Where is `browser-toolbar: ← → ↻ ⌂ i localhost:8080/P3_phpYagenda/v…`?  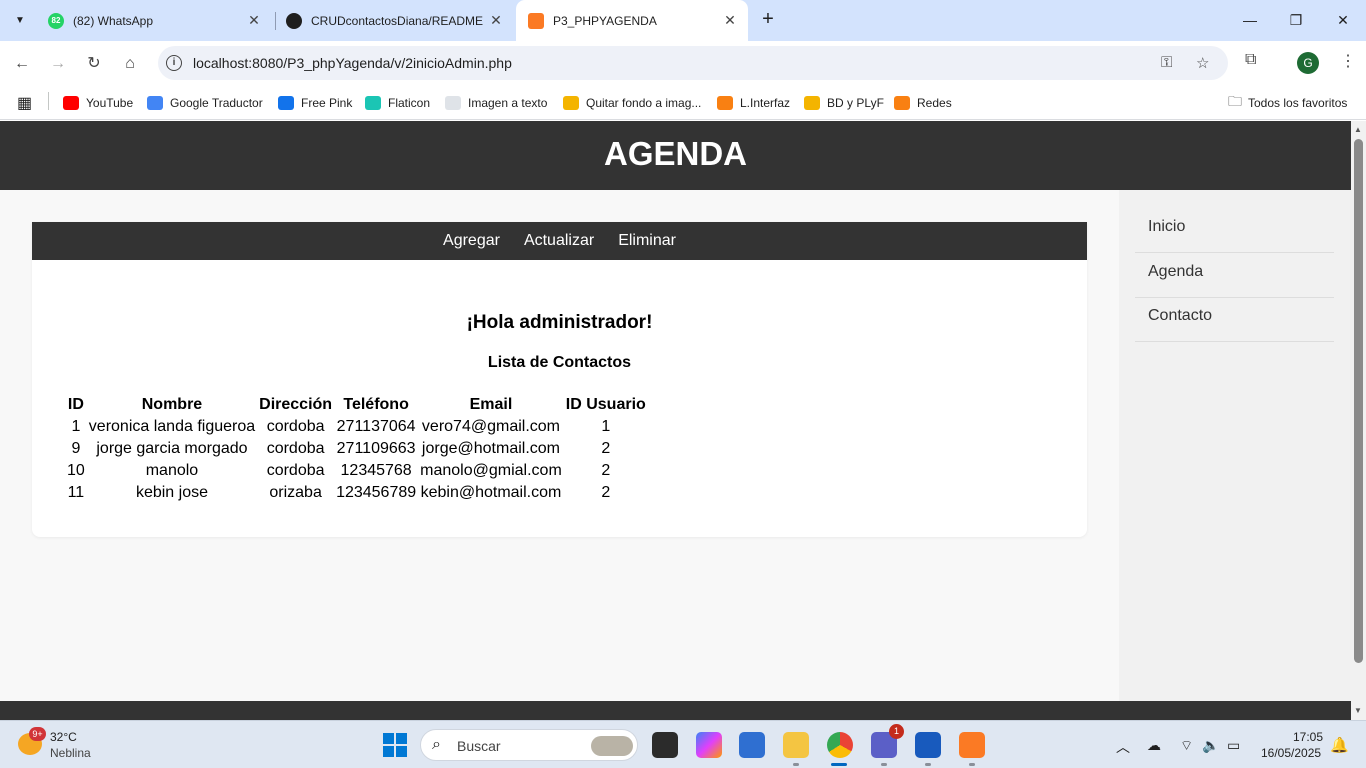
browser-toolbar: ← → ↻ ⌂ i localhost:8080/P3_phpYagenda/v… is located at coordinates (683, 63).